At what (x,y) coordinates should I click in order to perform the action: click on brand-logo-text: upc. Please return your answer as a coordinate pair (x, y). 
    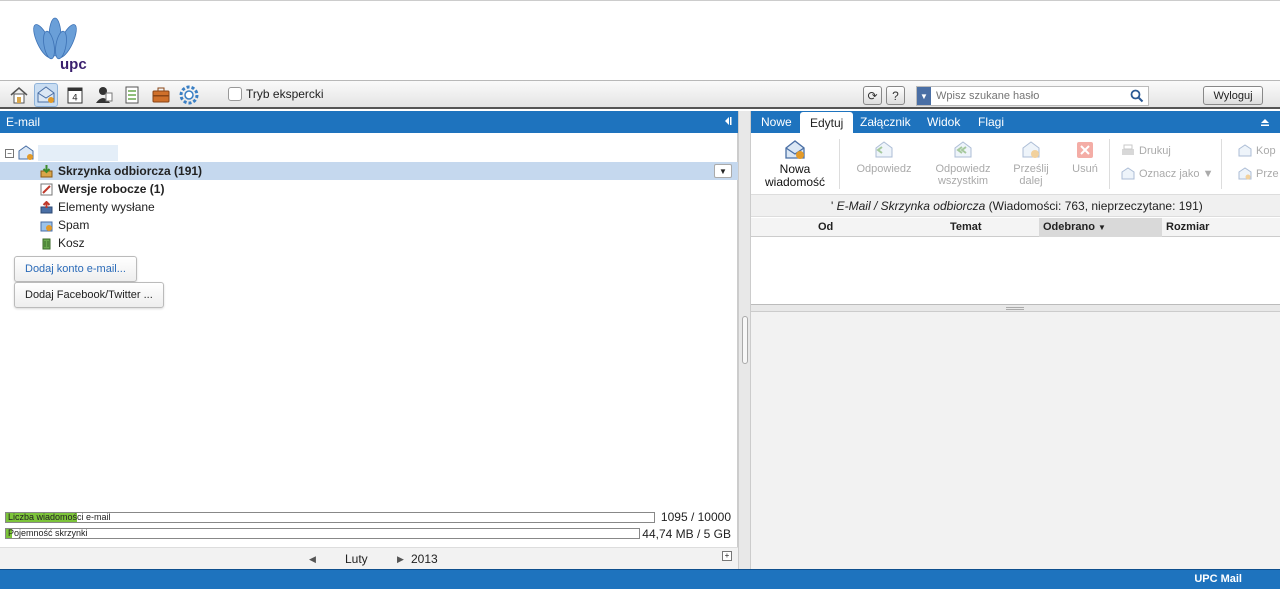
    Looking at the image, I should click on (73, 64).